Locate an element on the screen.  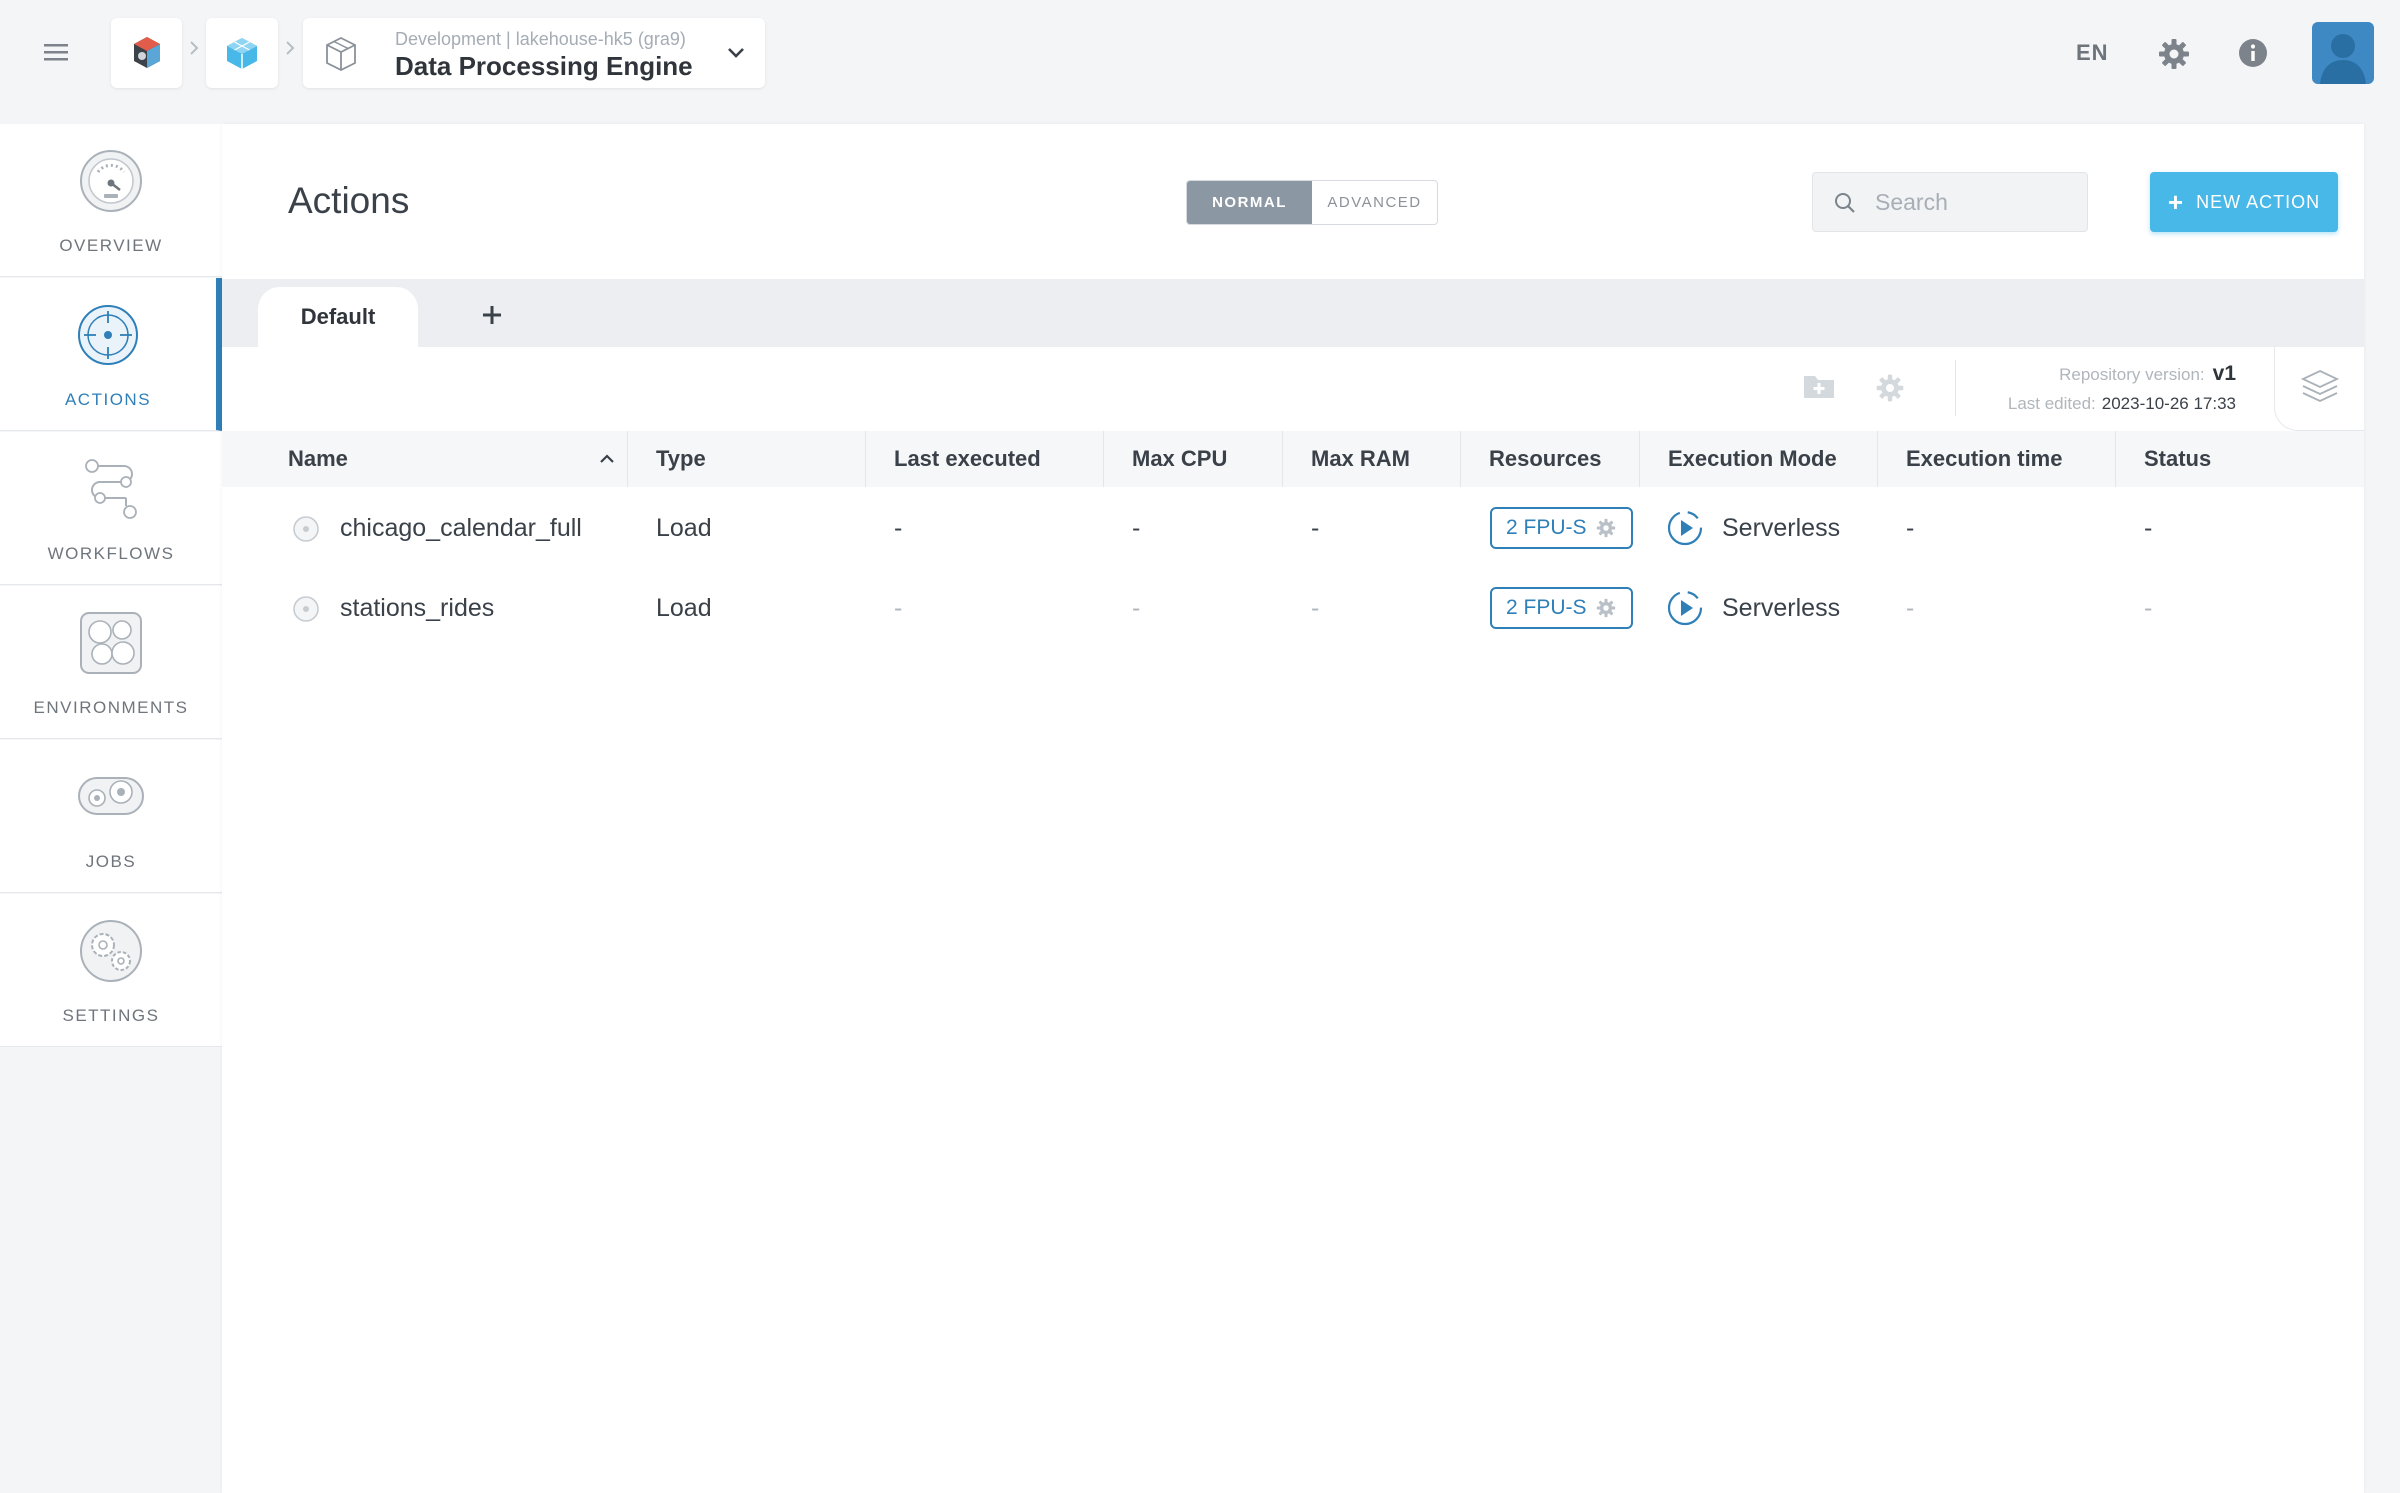
sidebar-item-settings: SETTINGS is located at coordinates (111, 970).